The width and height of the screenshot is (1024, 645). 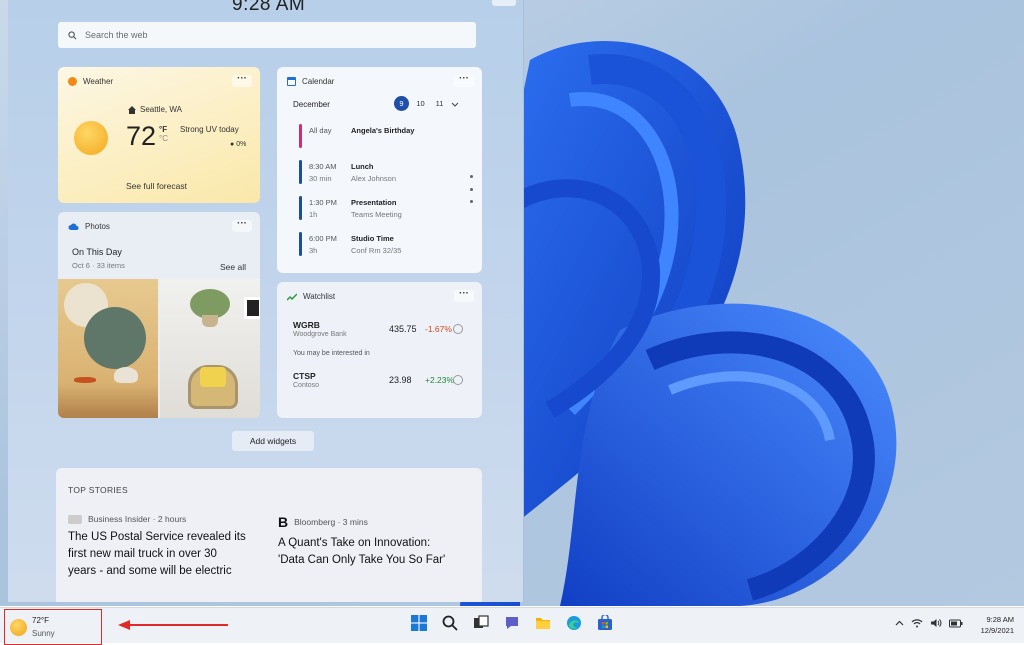 What do you see at coordinates (75, 519) in the screenshot?
I see `business-insider-logo-icon` at bounding box center [75, 519].